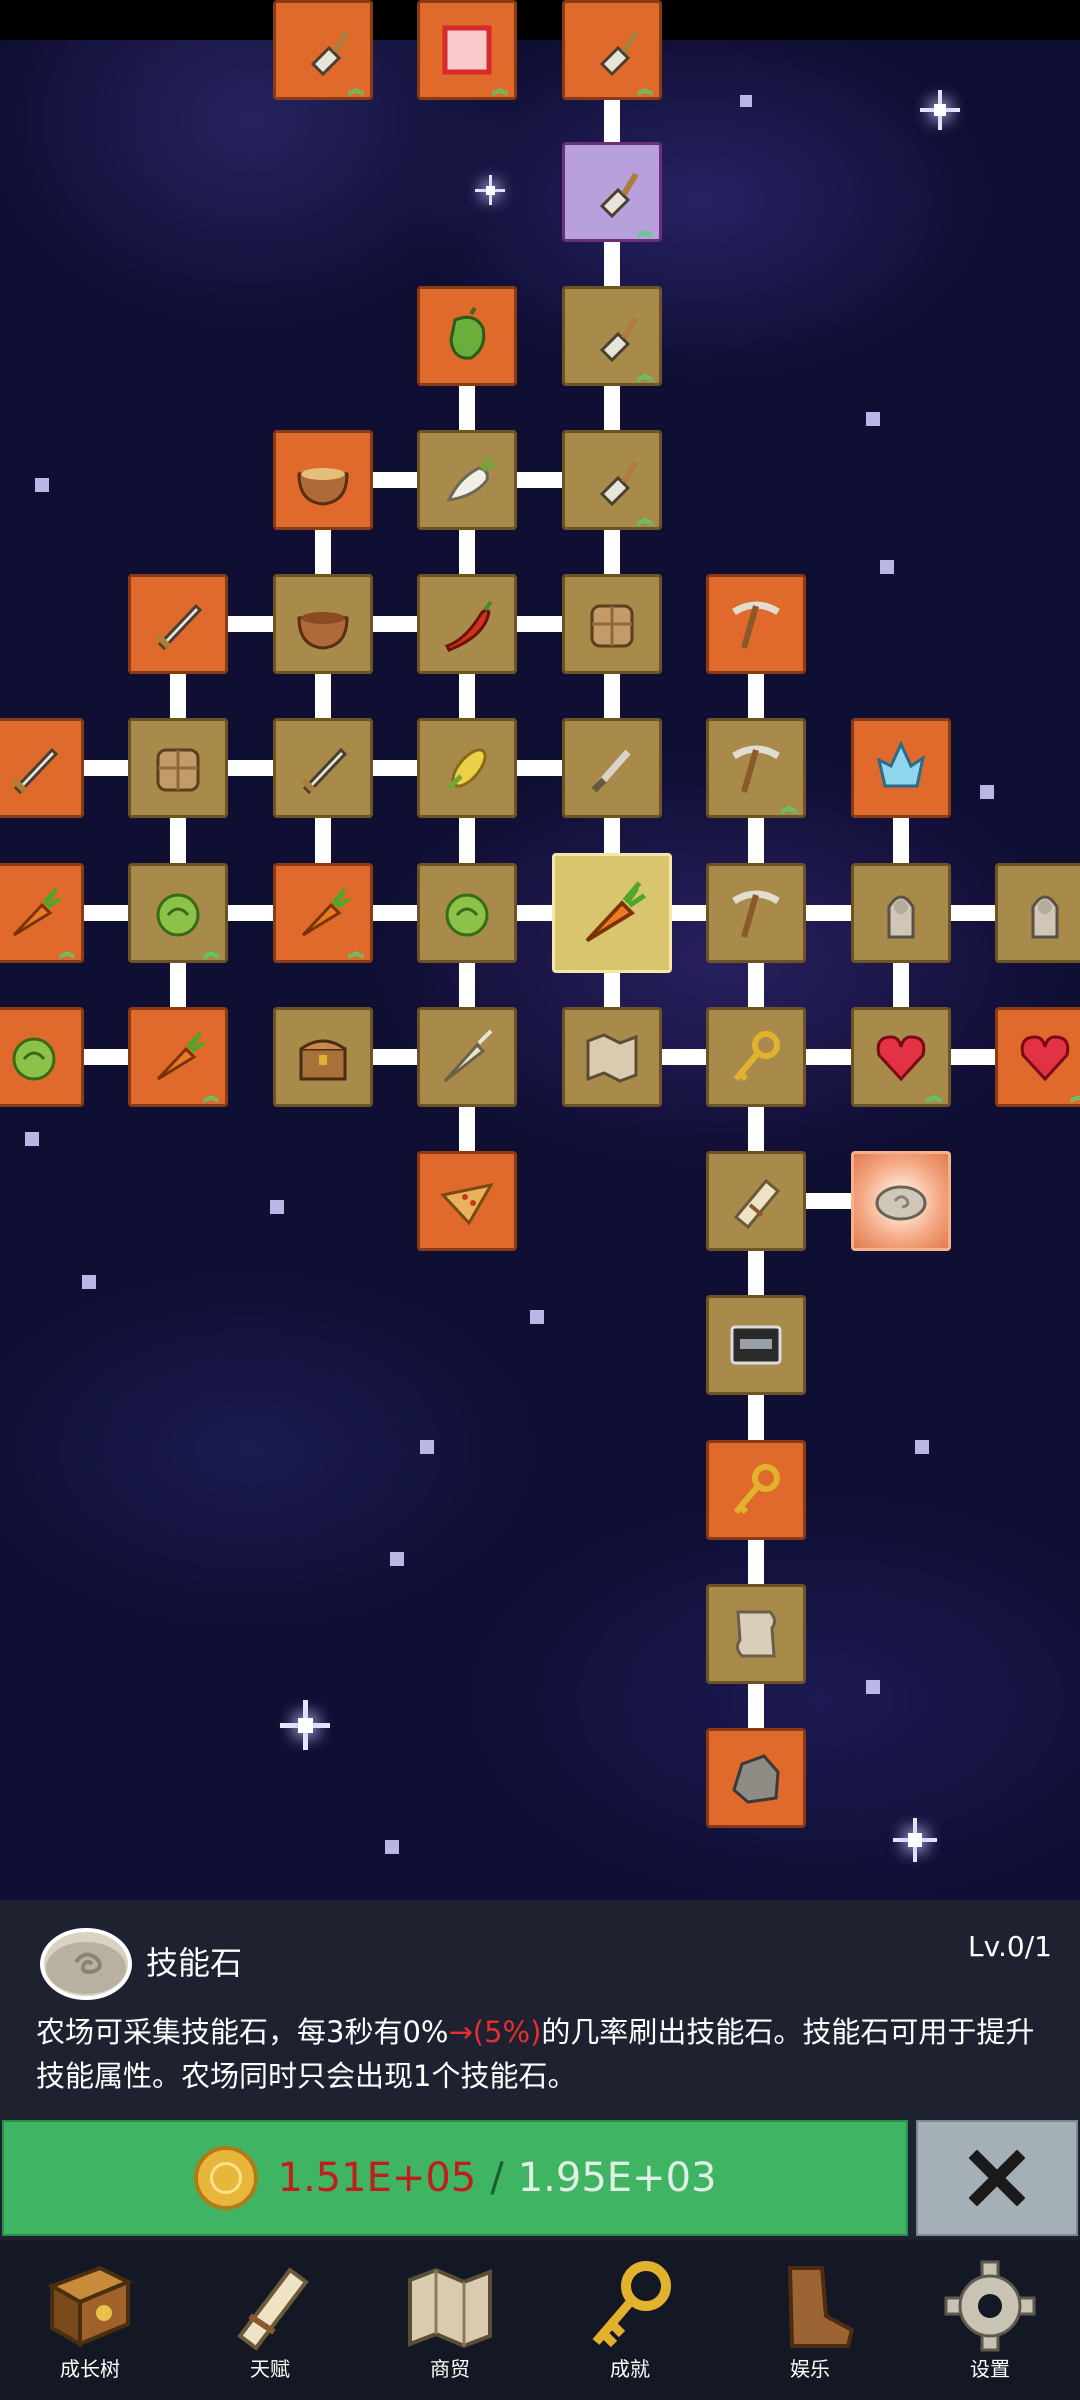 Image resolution: width=1080 pixels, height=2400 pixels. I want to click on tree-node-pizza, so click(467, 1201).